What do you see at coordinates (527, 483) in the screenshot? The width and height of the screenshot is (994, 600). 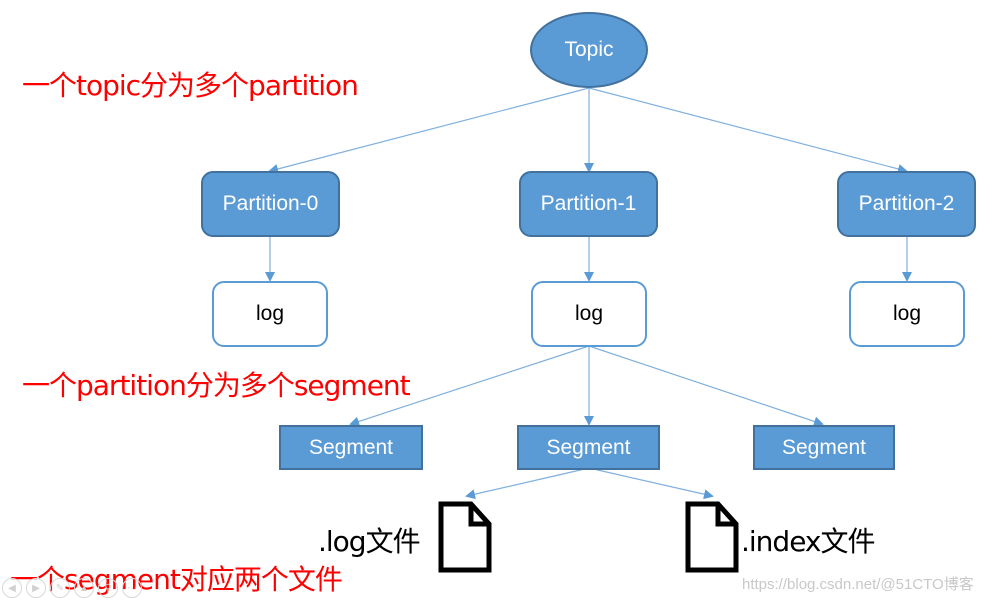 I see `edge-segment-logfile` at bounding box center [527, 483].